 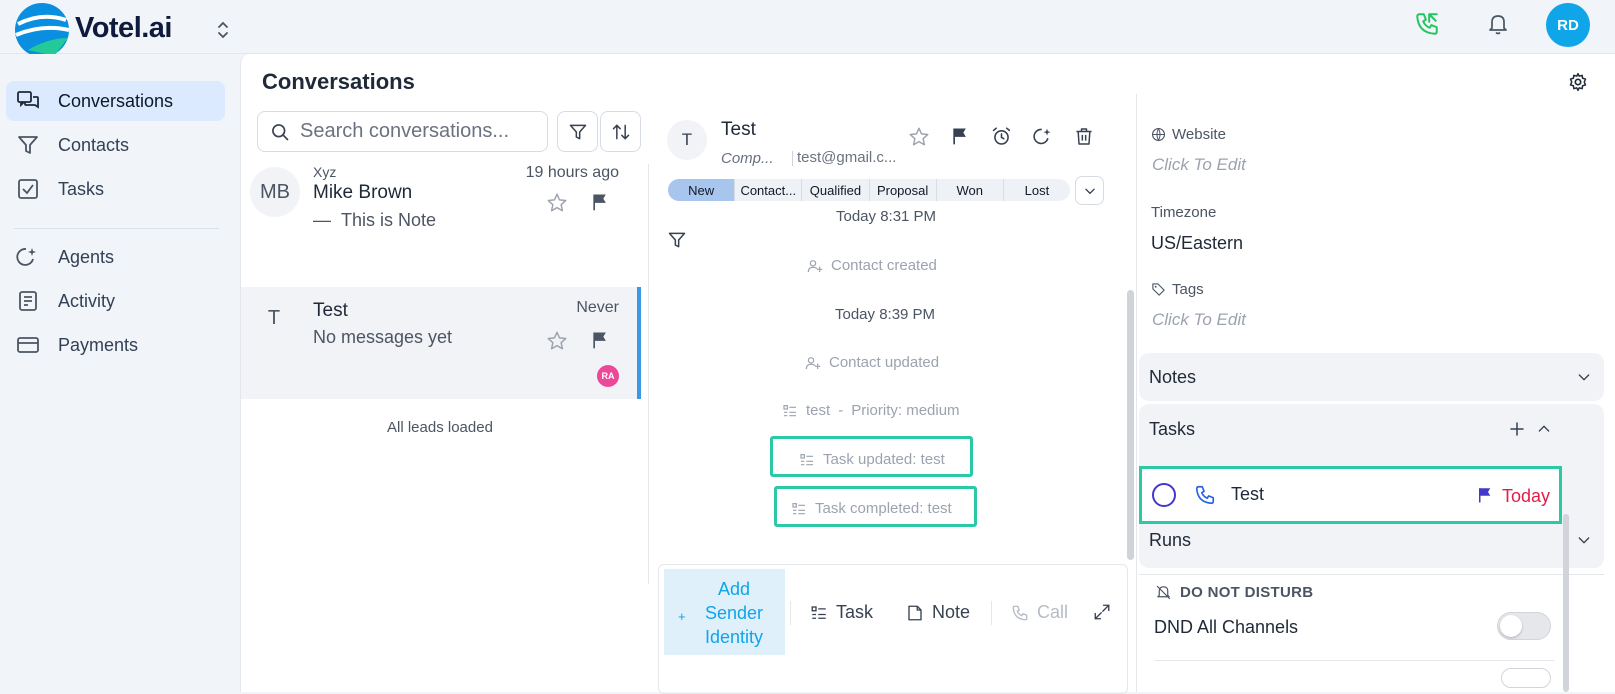 What do you see at coordinates (86, 256) in the screenshot?
I see `sidebar-item-label: Agents` at bounding box center [86, 256].